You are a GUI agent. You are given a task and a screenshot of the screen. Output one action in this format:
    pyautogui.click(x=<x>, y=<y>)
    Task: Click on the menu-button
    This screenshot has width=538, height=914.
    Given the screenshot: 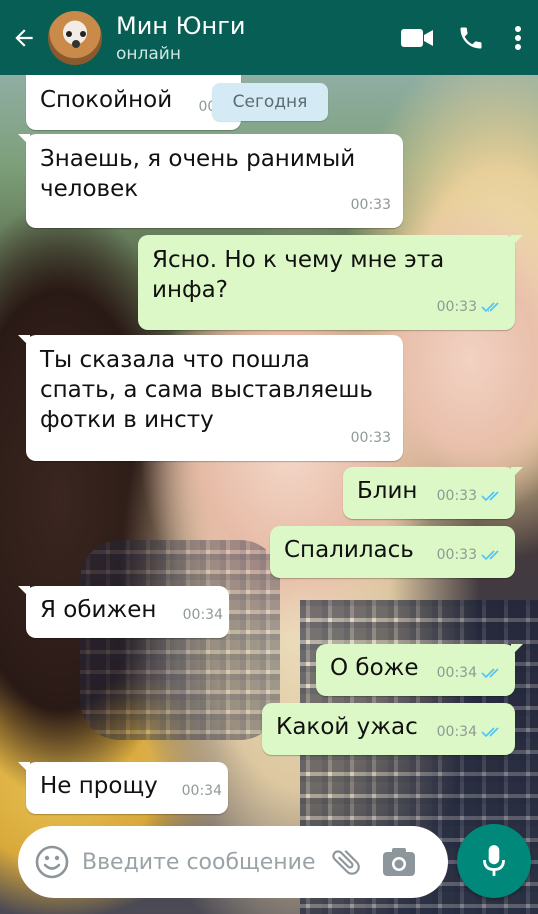 What is the action you would take?
    pyautogui.click(x=518, y=38)
    